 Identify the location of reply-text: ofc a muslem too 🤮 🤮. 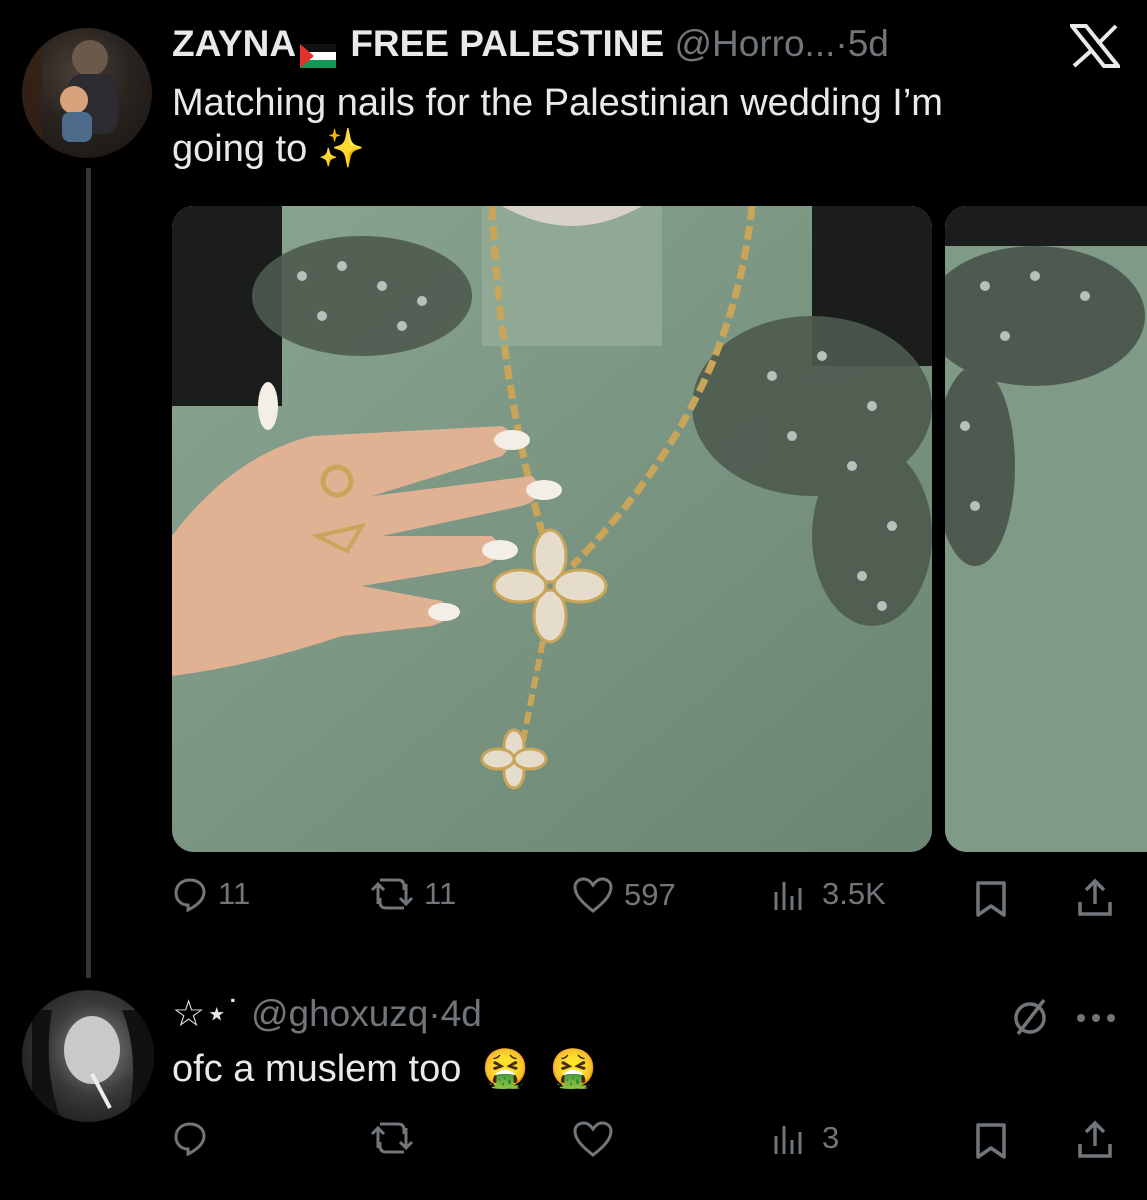
(384, 1069).